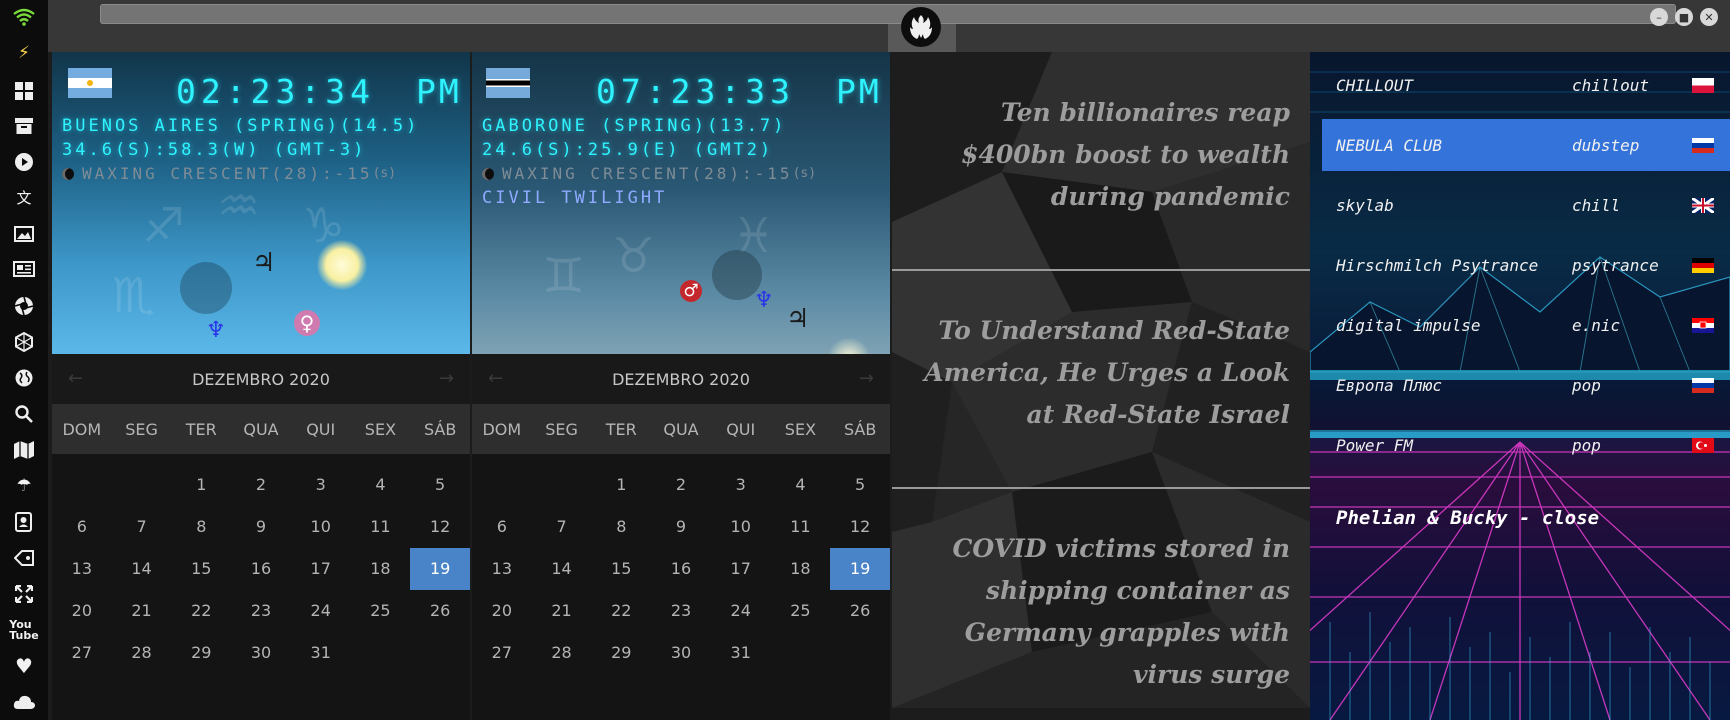  Describe the element at coordinates (24, 414) in the screenshot. I see `search-icon` at that location.